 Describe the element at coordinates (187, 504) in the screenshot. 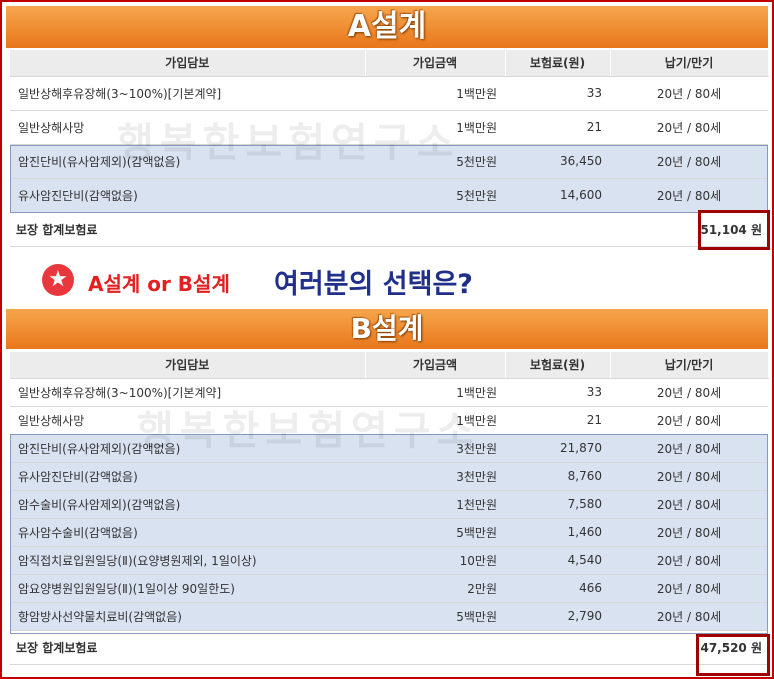

I see `cell-coverage: 암수술비(유사암제외)(감액없음)` at that location.